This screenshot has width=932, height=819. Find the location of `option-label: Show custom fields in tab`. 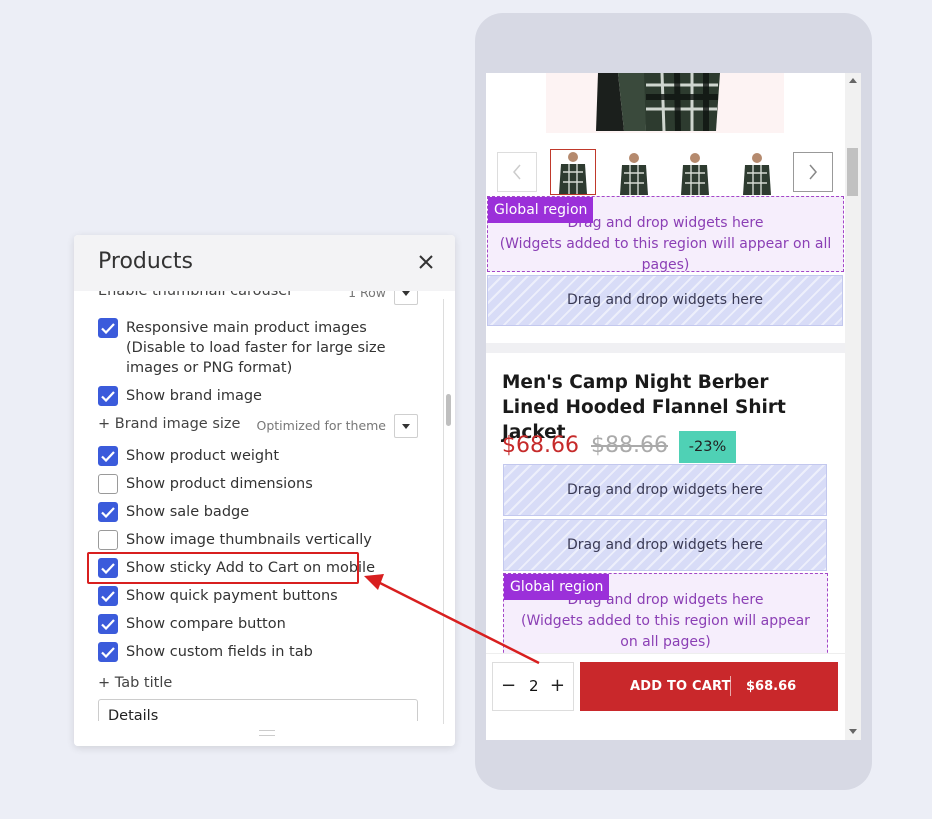

option-label: Show custom fields in tab is located at coordinates (219, 652).